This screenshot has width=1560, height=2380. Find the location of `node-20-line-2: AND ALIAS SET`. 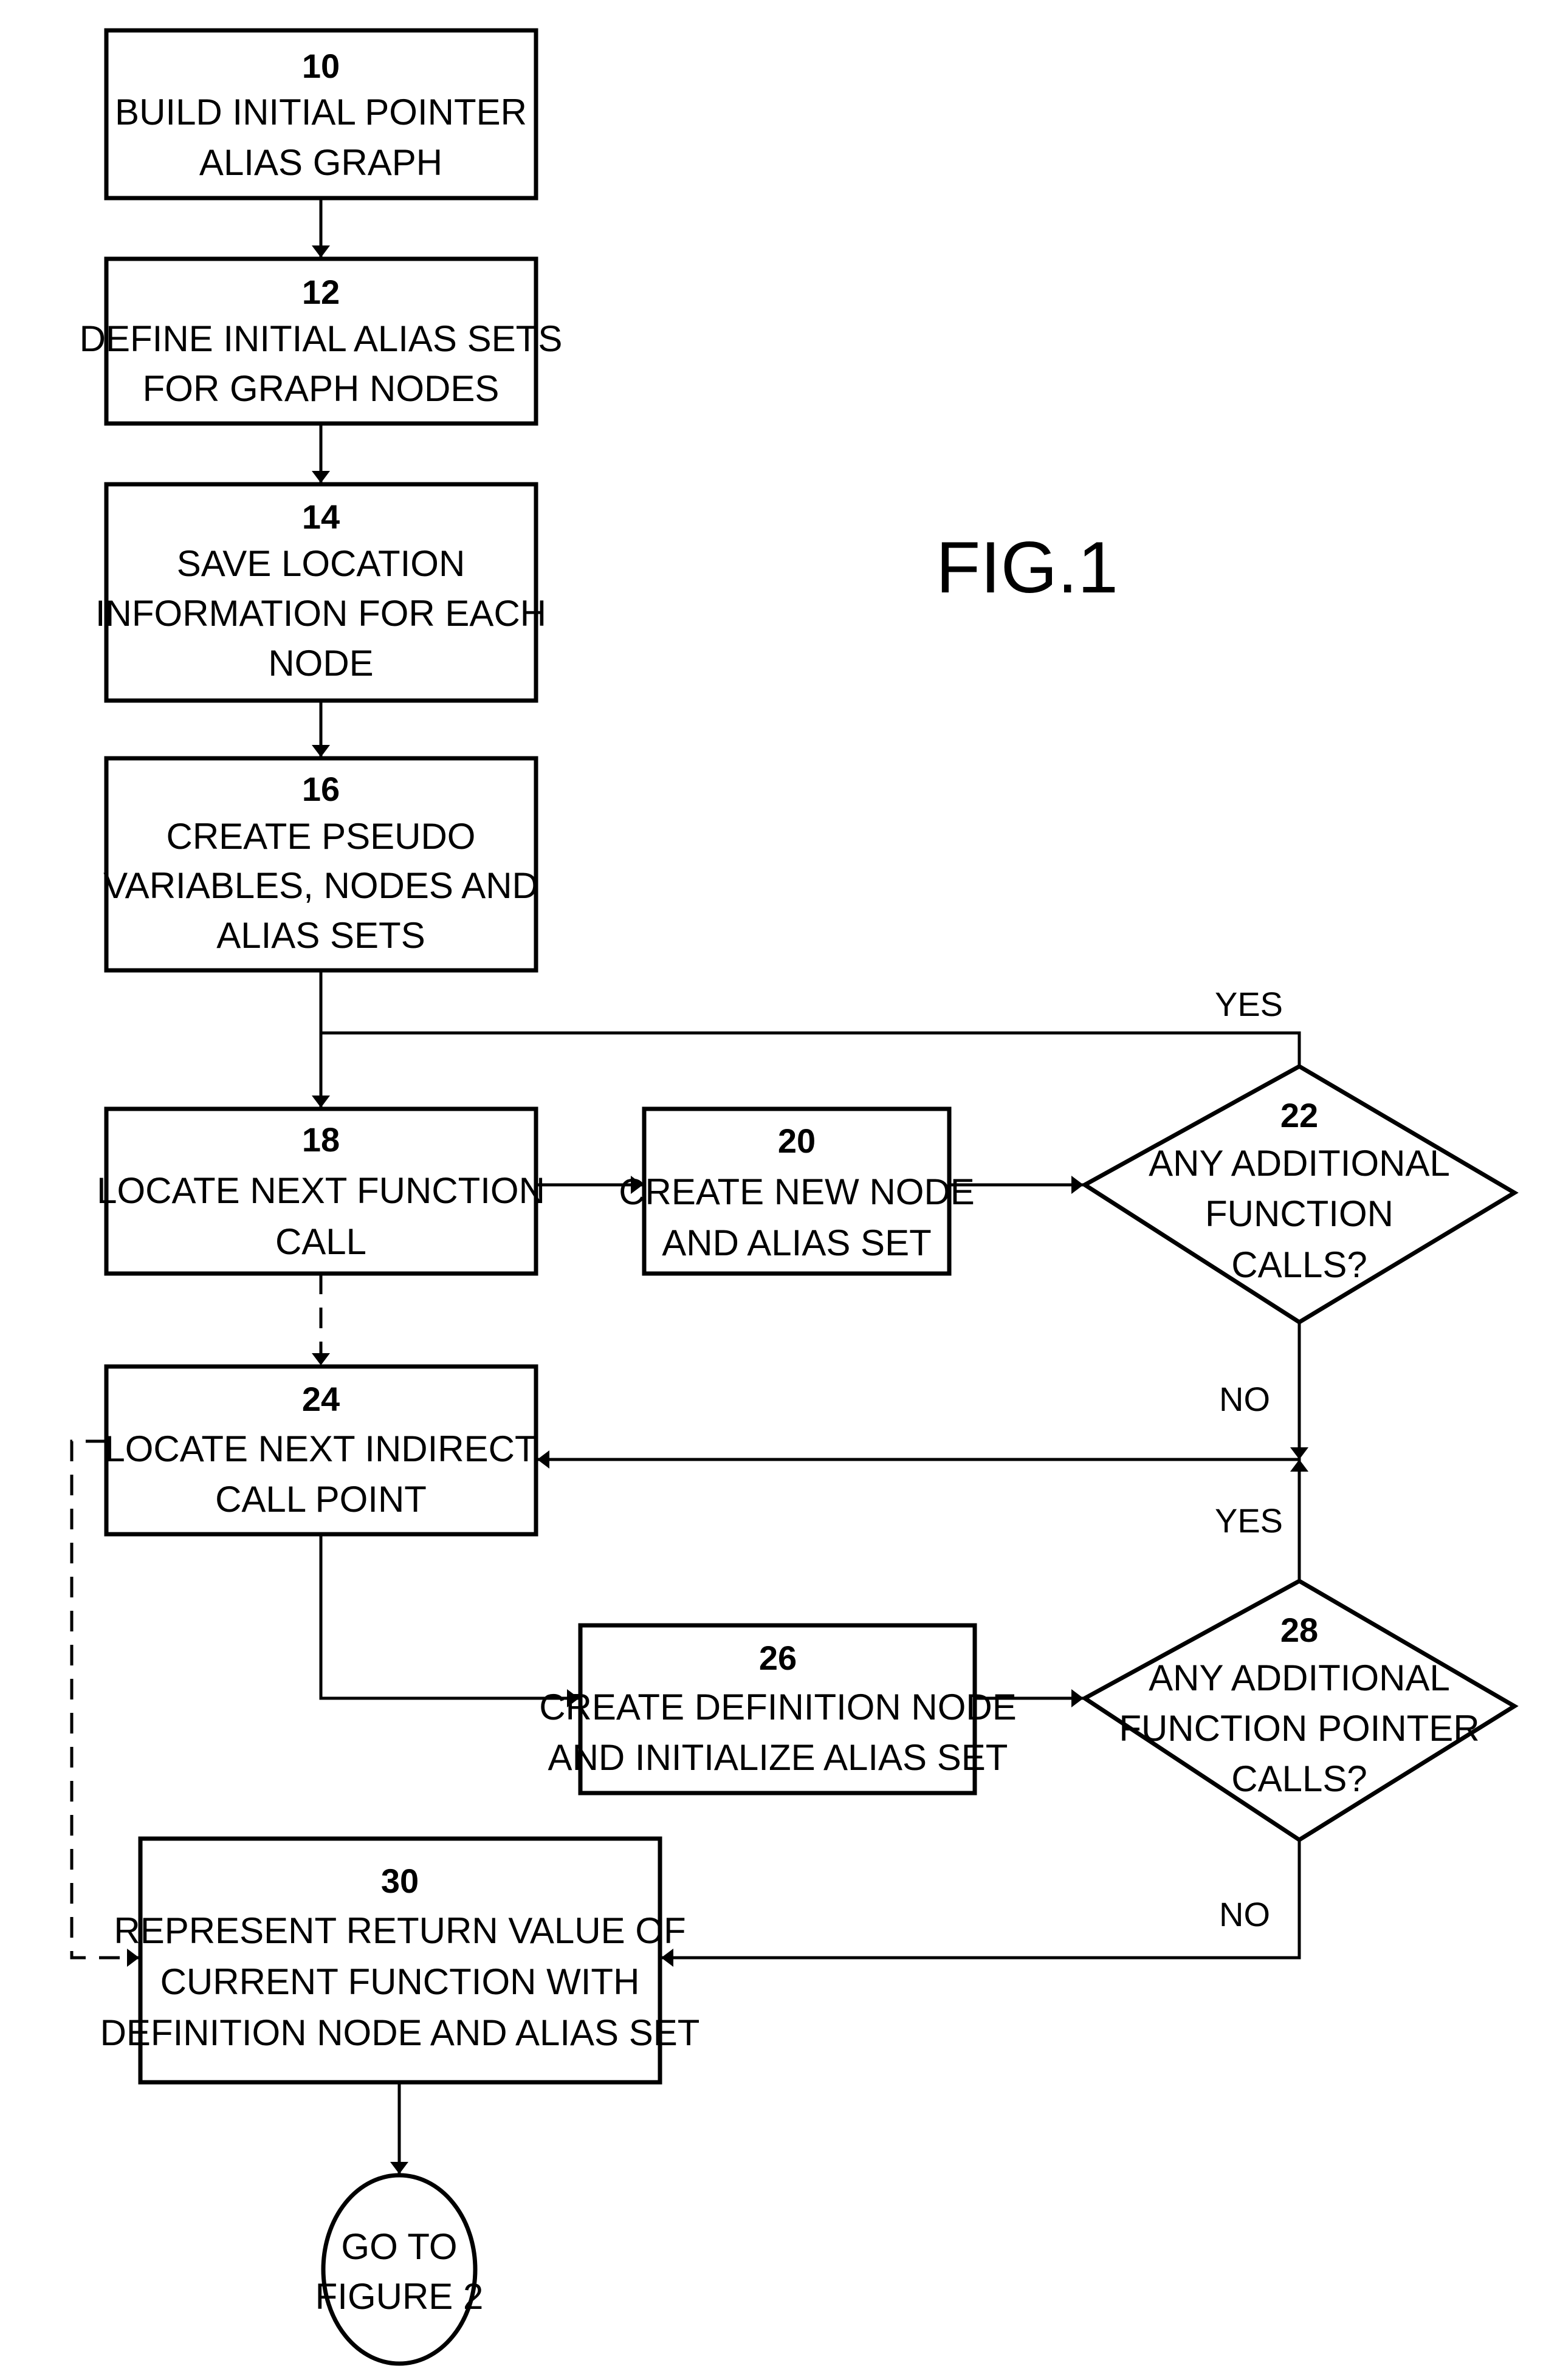

node-20-line-2: AND ALIAS SET is located at coordinates (797, 1243).